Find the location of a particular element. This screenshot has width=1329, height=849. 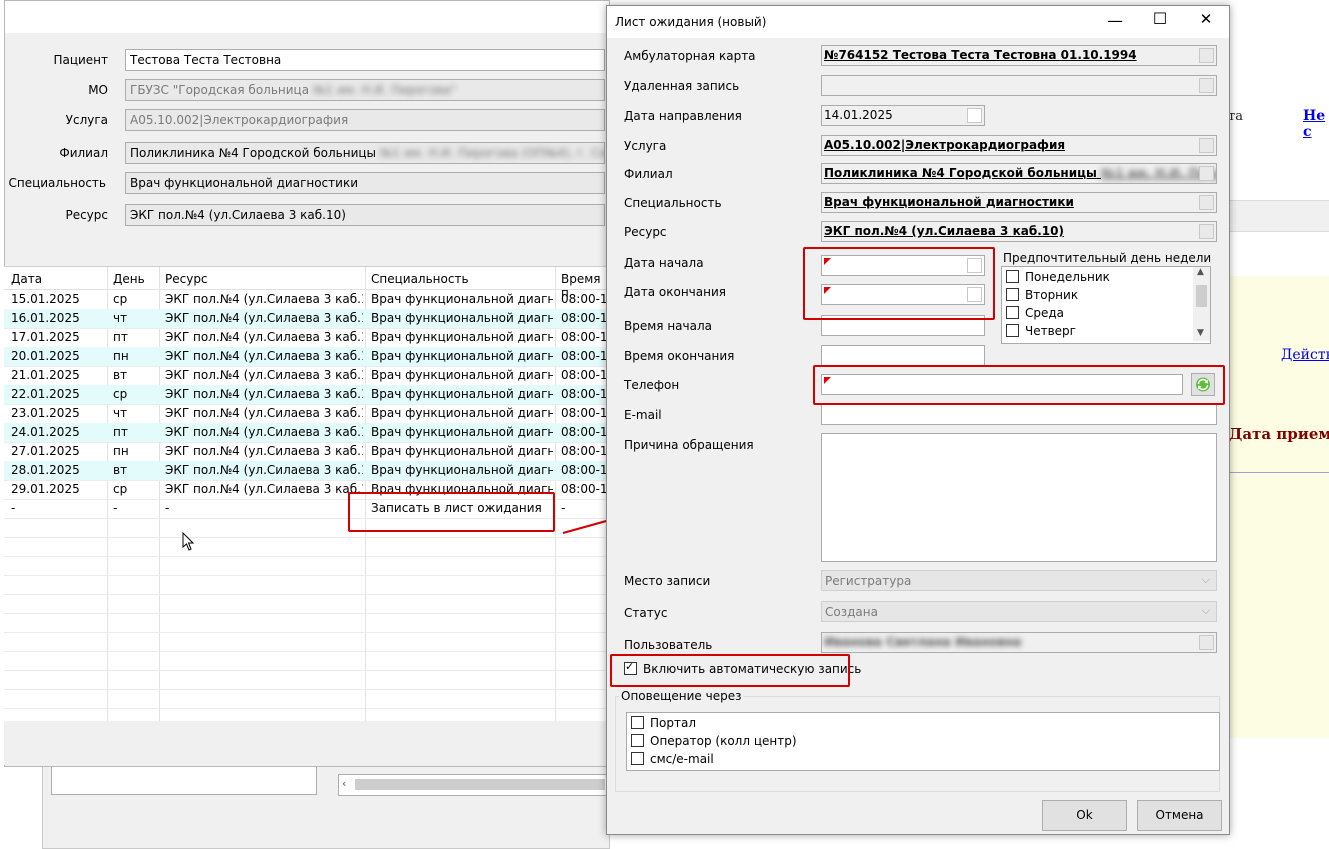

underlying-field: Врач функциональной диагностики is located at coordinates (365, 183).